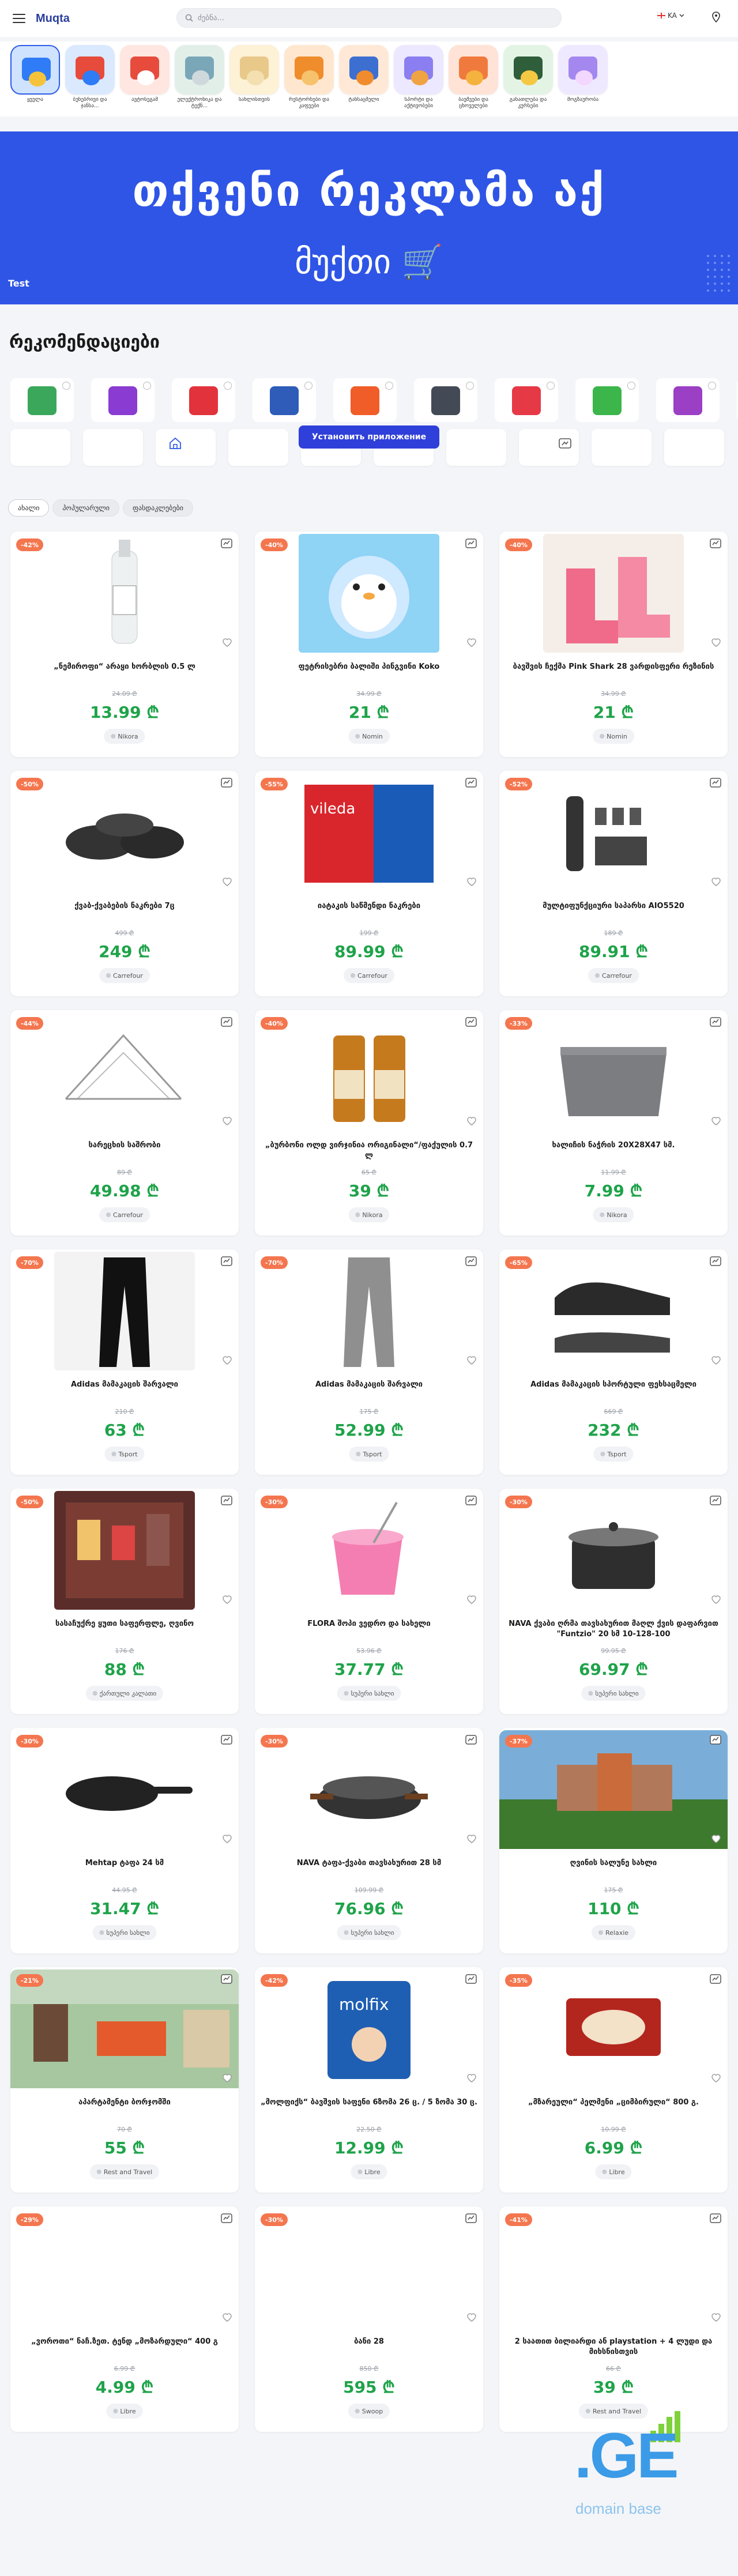 The height and width of the screenshot is (2576, 738). What do you see at coordinates (175, 443) in the screenshot?
I see `home-icon` at bounding box center [175, 443].